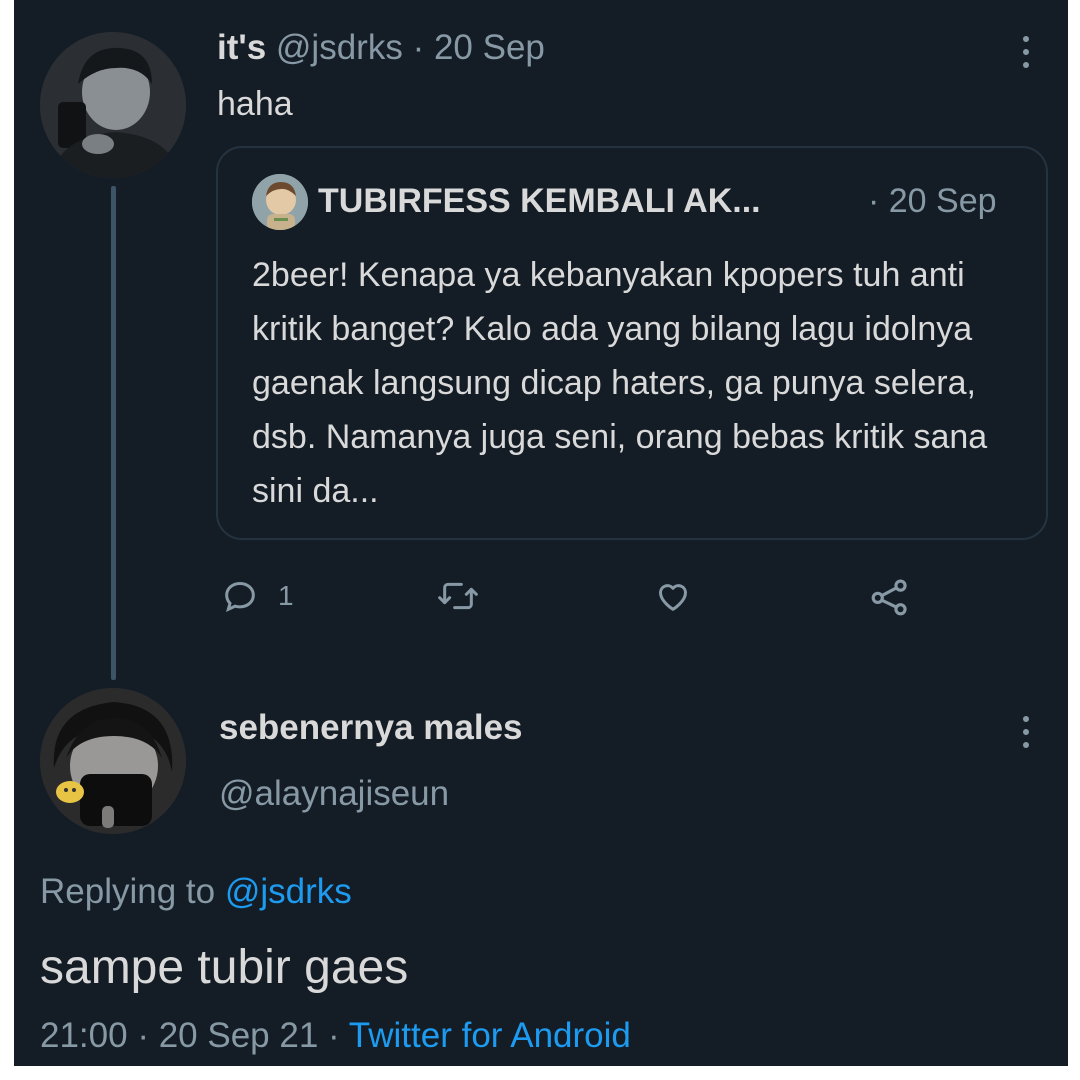 This screenshot has width=1080, height=1080. What do you see at coordinates (241, 47) in the screenshot?
I see `display-name: it's` at bounding box center [241, 47].